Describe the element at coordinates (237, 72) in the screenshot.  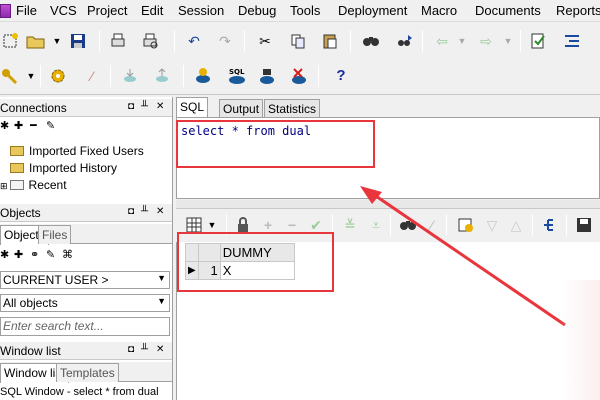
I see `svg-text: SQL` at that location.